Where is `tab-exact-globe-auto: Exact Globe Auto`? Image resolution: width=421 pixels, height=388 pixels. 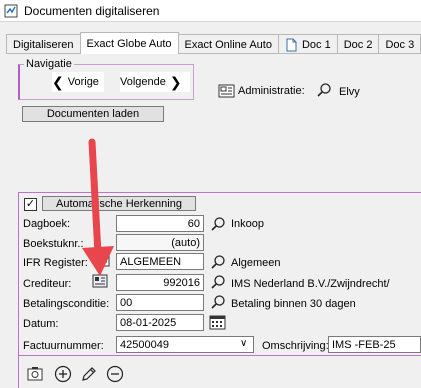
tab-exact-globe-auto: Exact Globe Auto is located at coordinates (129, 43).